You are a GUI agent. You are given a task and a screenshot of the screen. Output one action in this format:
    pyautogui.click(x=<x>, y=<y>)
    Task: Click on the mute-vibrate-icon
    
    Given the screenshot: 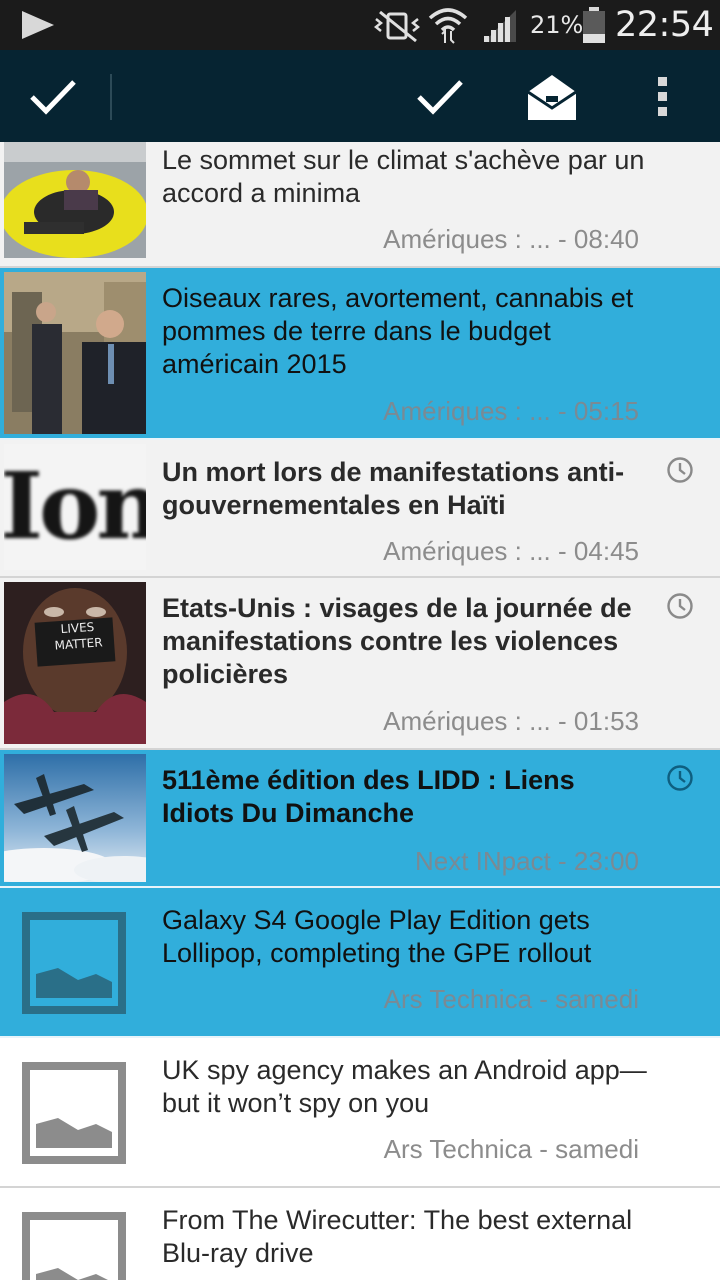 What is the action you would take?
    pyautogui.click(x=397, y=26)
    